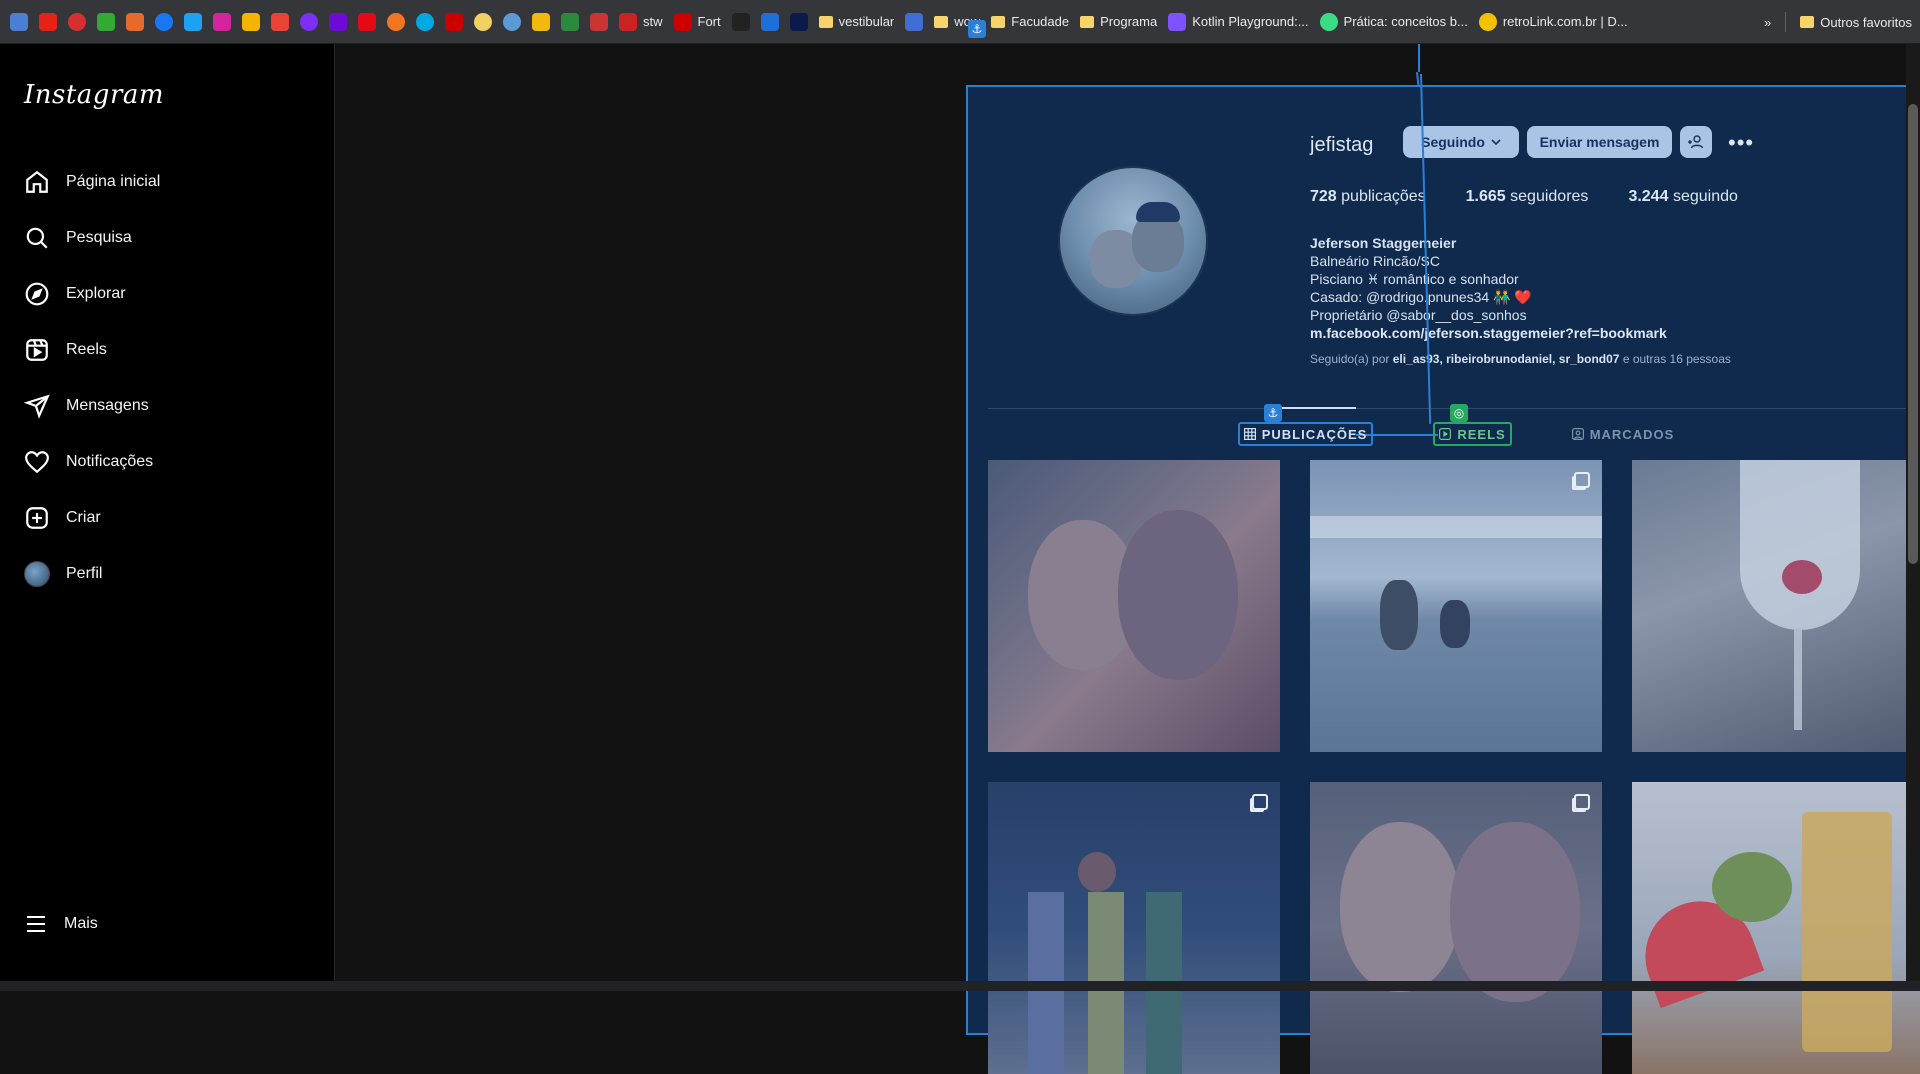  What do you see at coordinates (396, 22) in the screenshot?
I see `crunchyroll-icon` at bounding box center [396, 22].